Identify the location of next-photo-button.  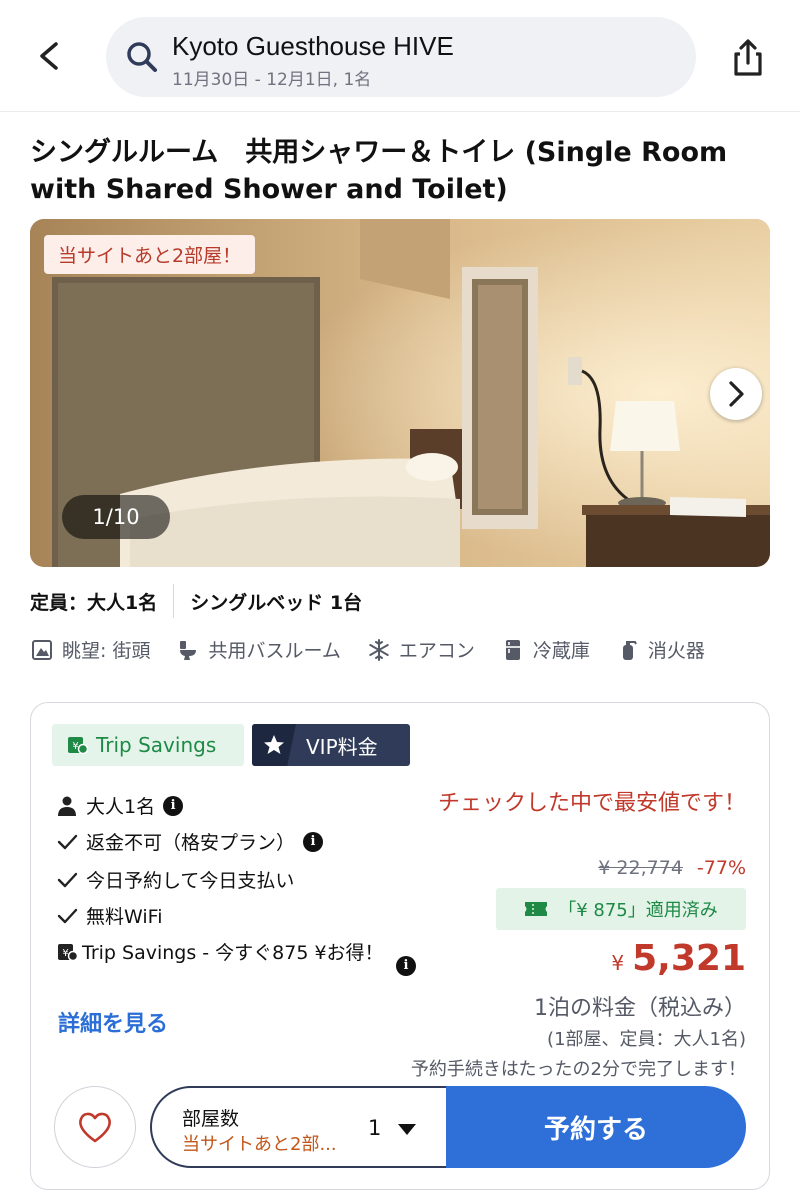
(736, 394).